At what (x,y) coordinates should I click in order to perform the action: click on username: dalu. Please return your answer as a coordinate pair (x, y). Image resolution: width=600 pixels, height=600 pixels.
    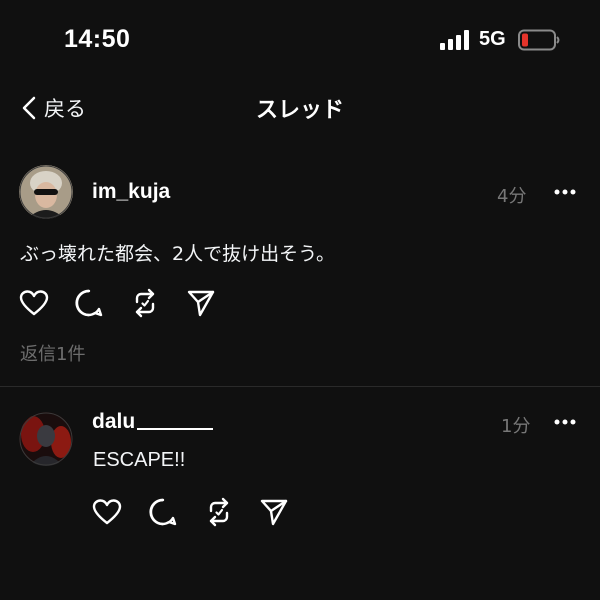
    Looking at the image, I should click on (153, 422).